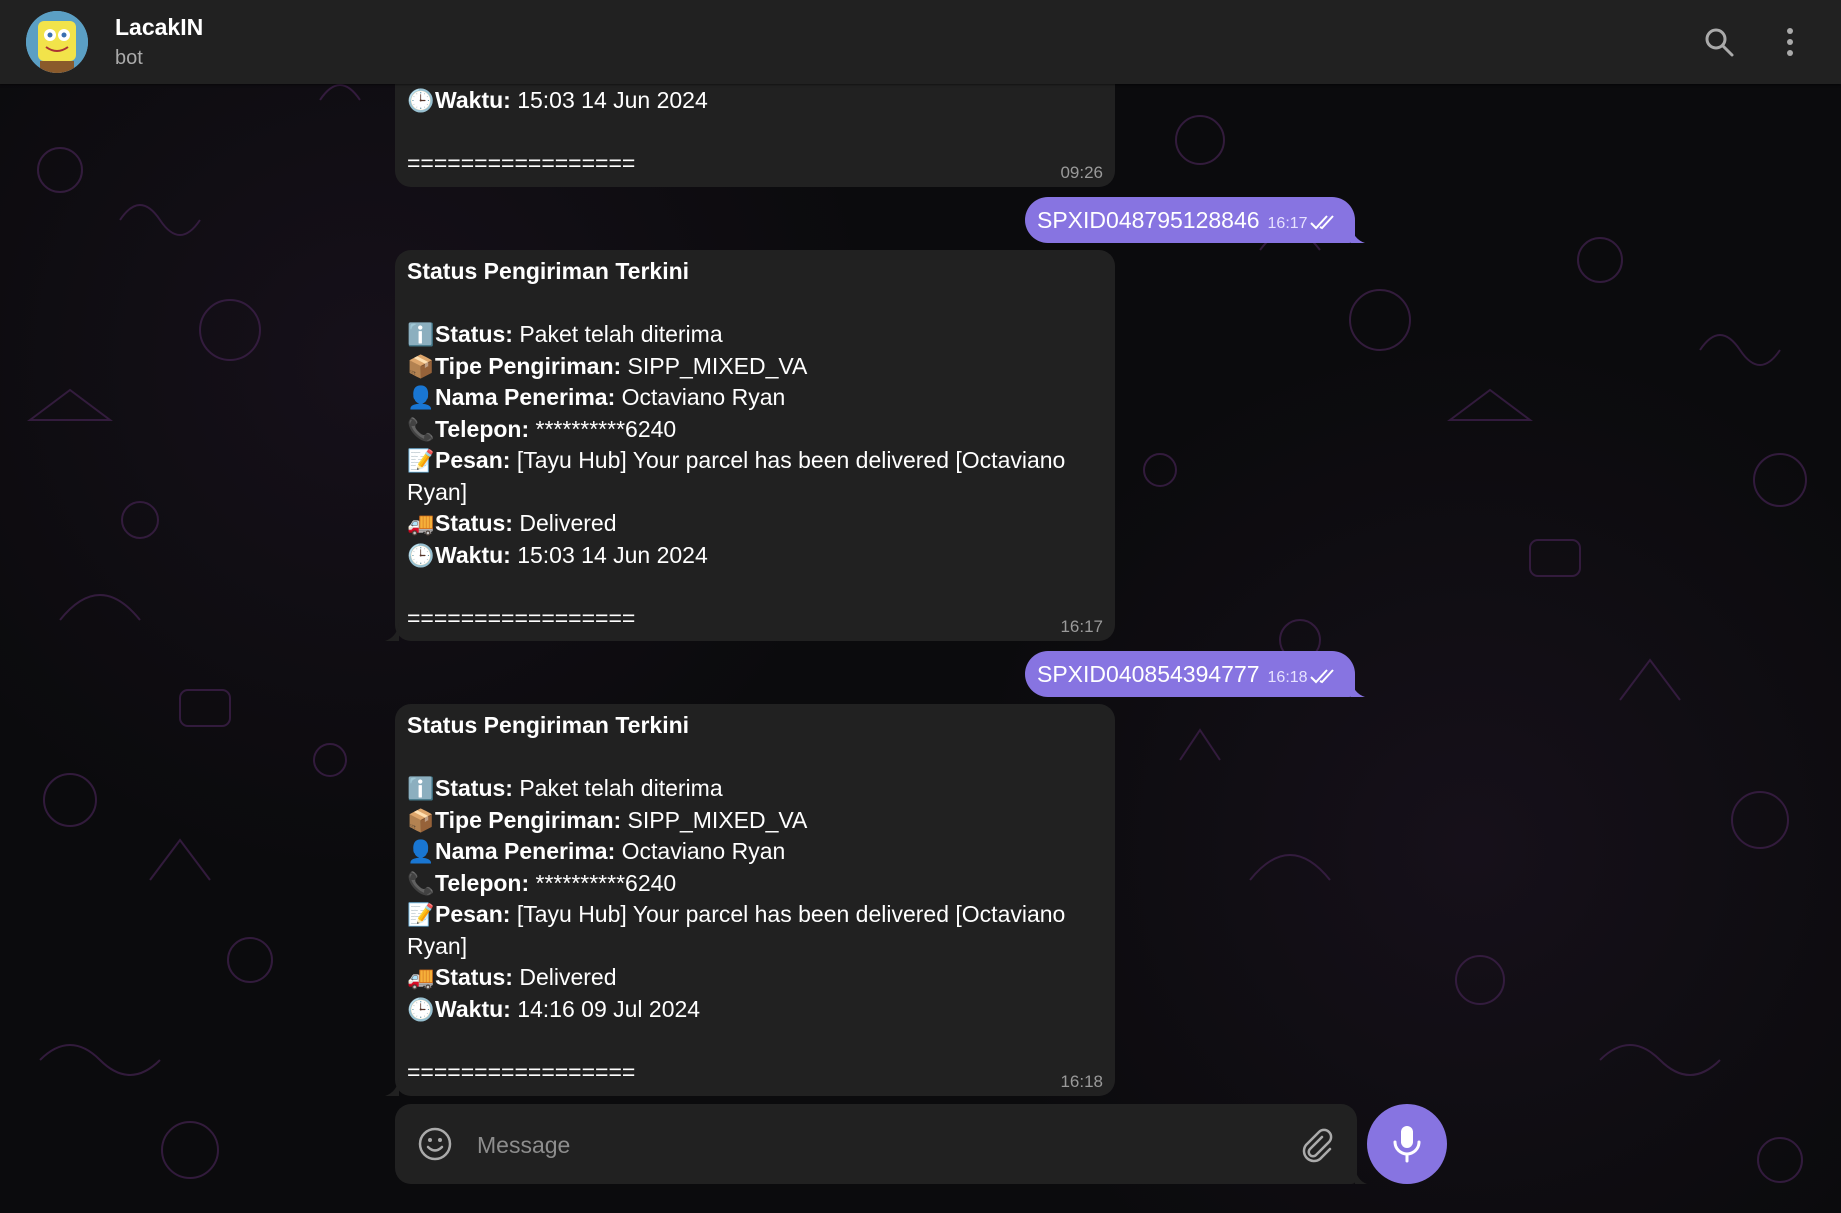 The image size is (1841, 1213). I want to click on field-value: SIPP_MIXED_VA, so click(714, 819).